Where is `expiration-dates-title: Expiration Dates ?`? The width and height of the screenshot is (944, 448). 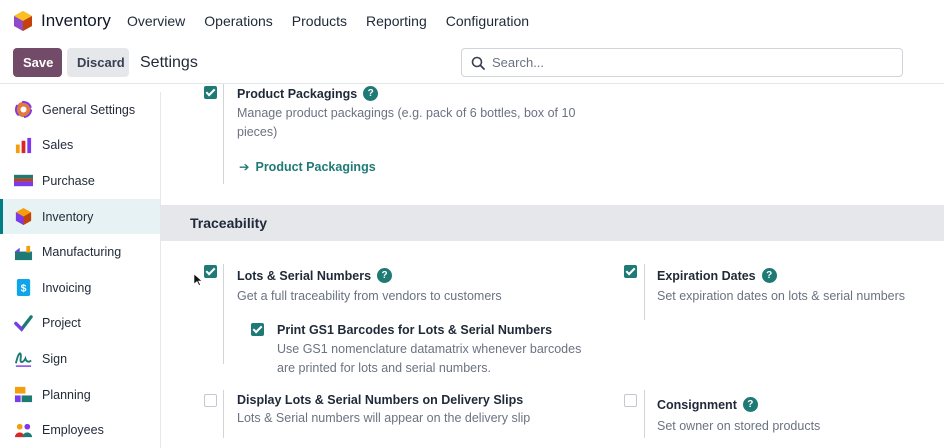 expiration-dates-title: Expiration Dates ? is located at coordinates (717, 275).